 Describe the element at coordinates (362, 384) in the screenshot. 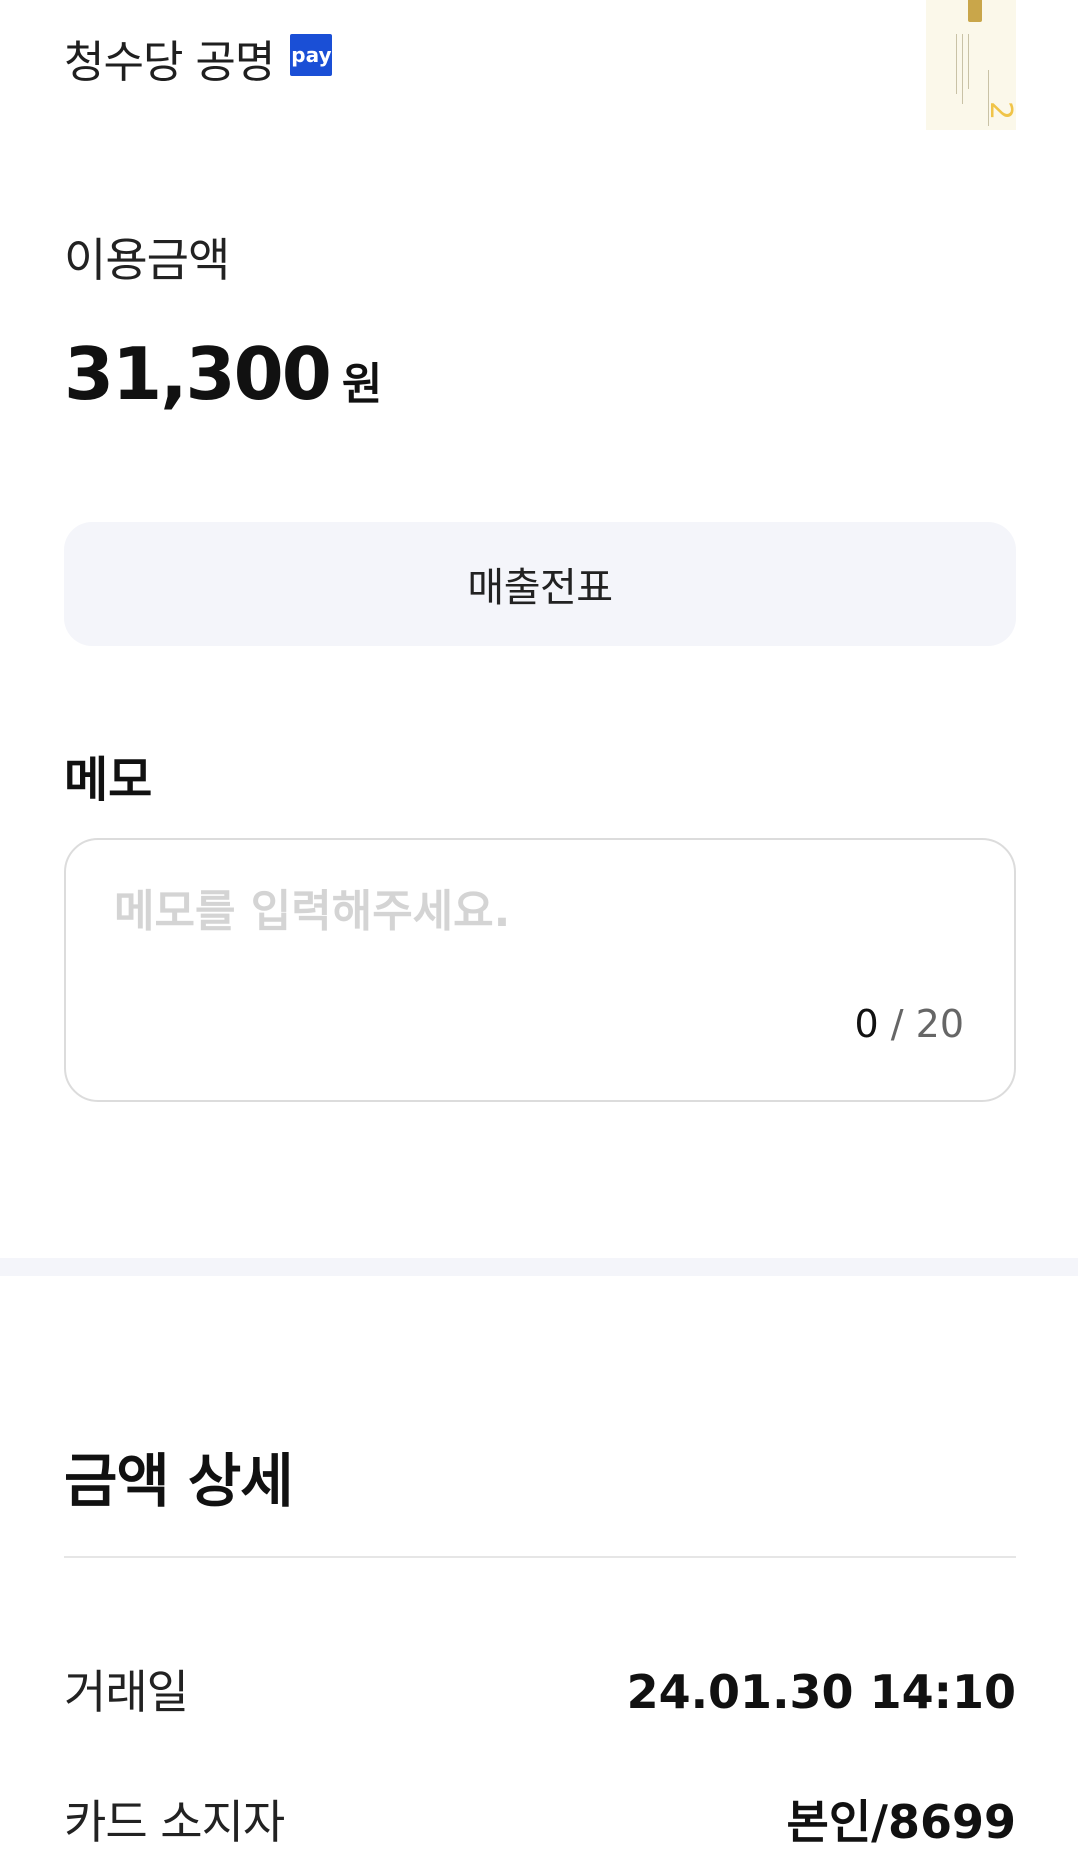

I see `amount-unit: 원` at that location.